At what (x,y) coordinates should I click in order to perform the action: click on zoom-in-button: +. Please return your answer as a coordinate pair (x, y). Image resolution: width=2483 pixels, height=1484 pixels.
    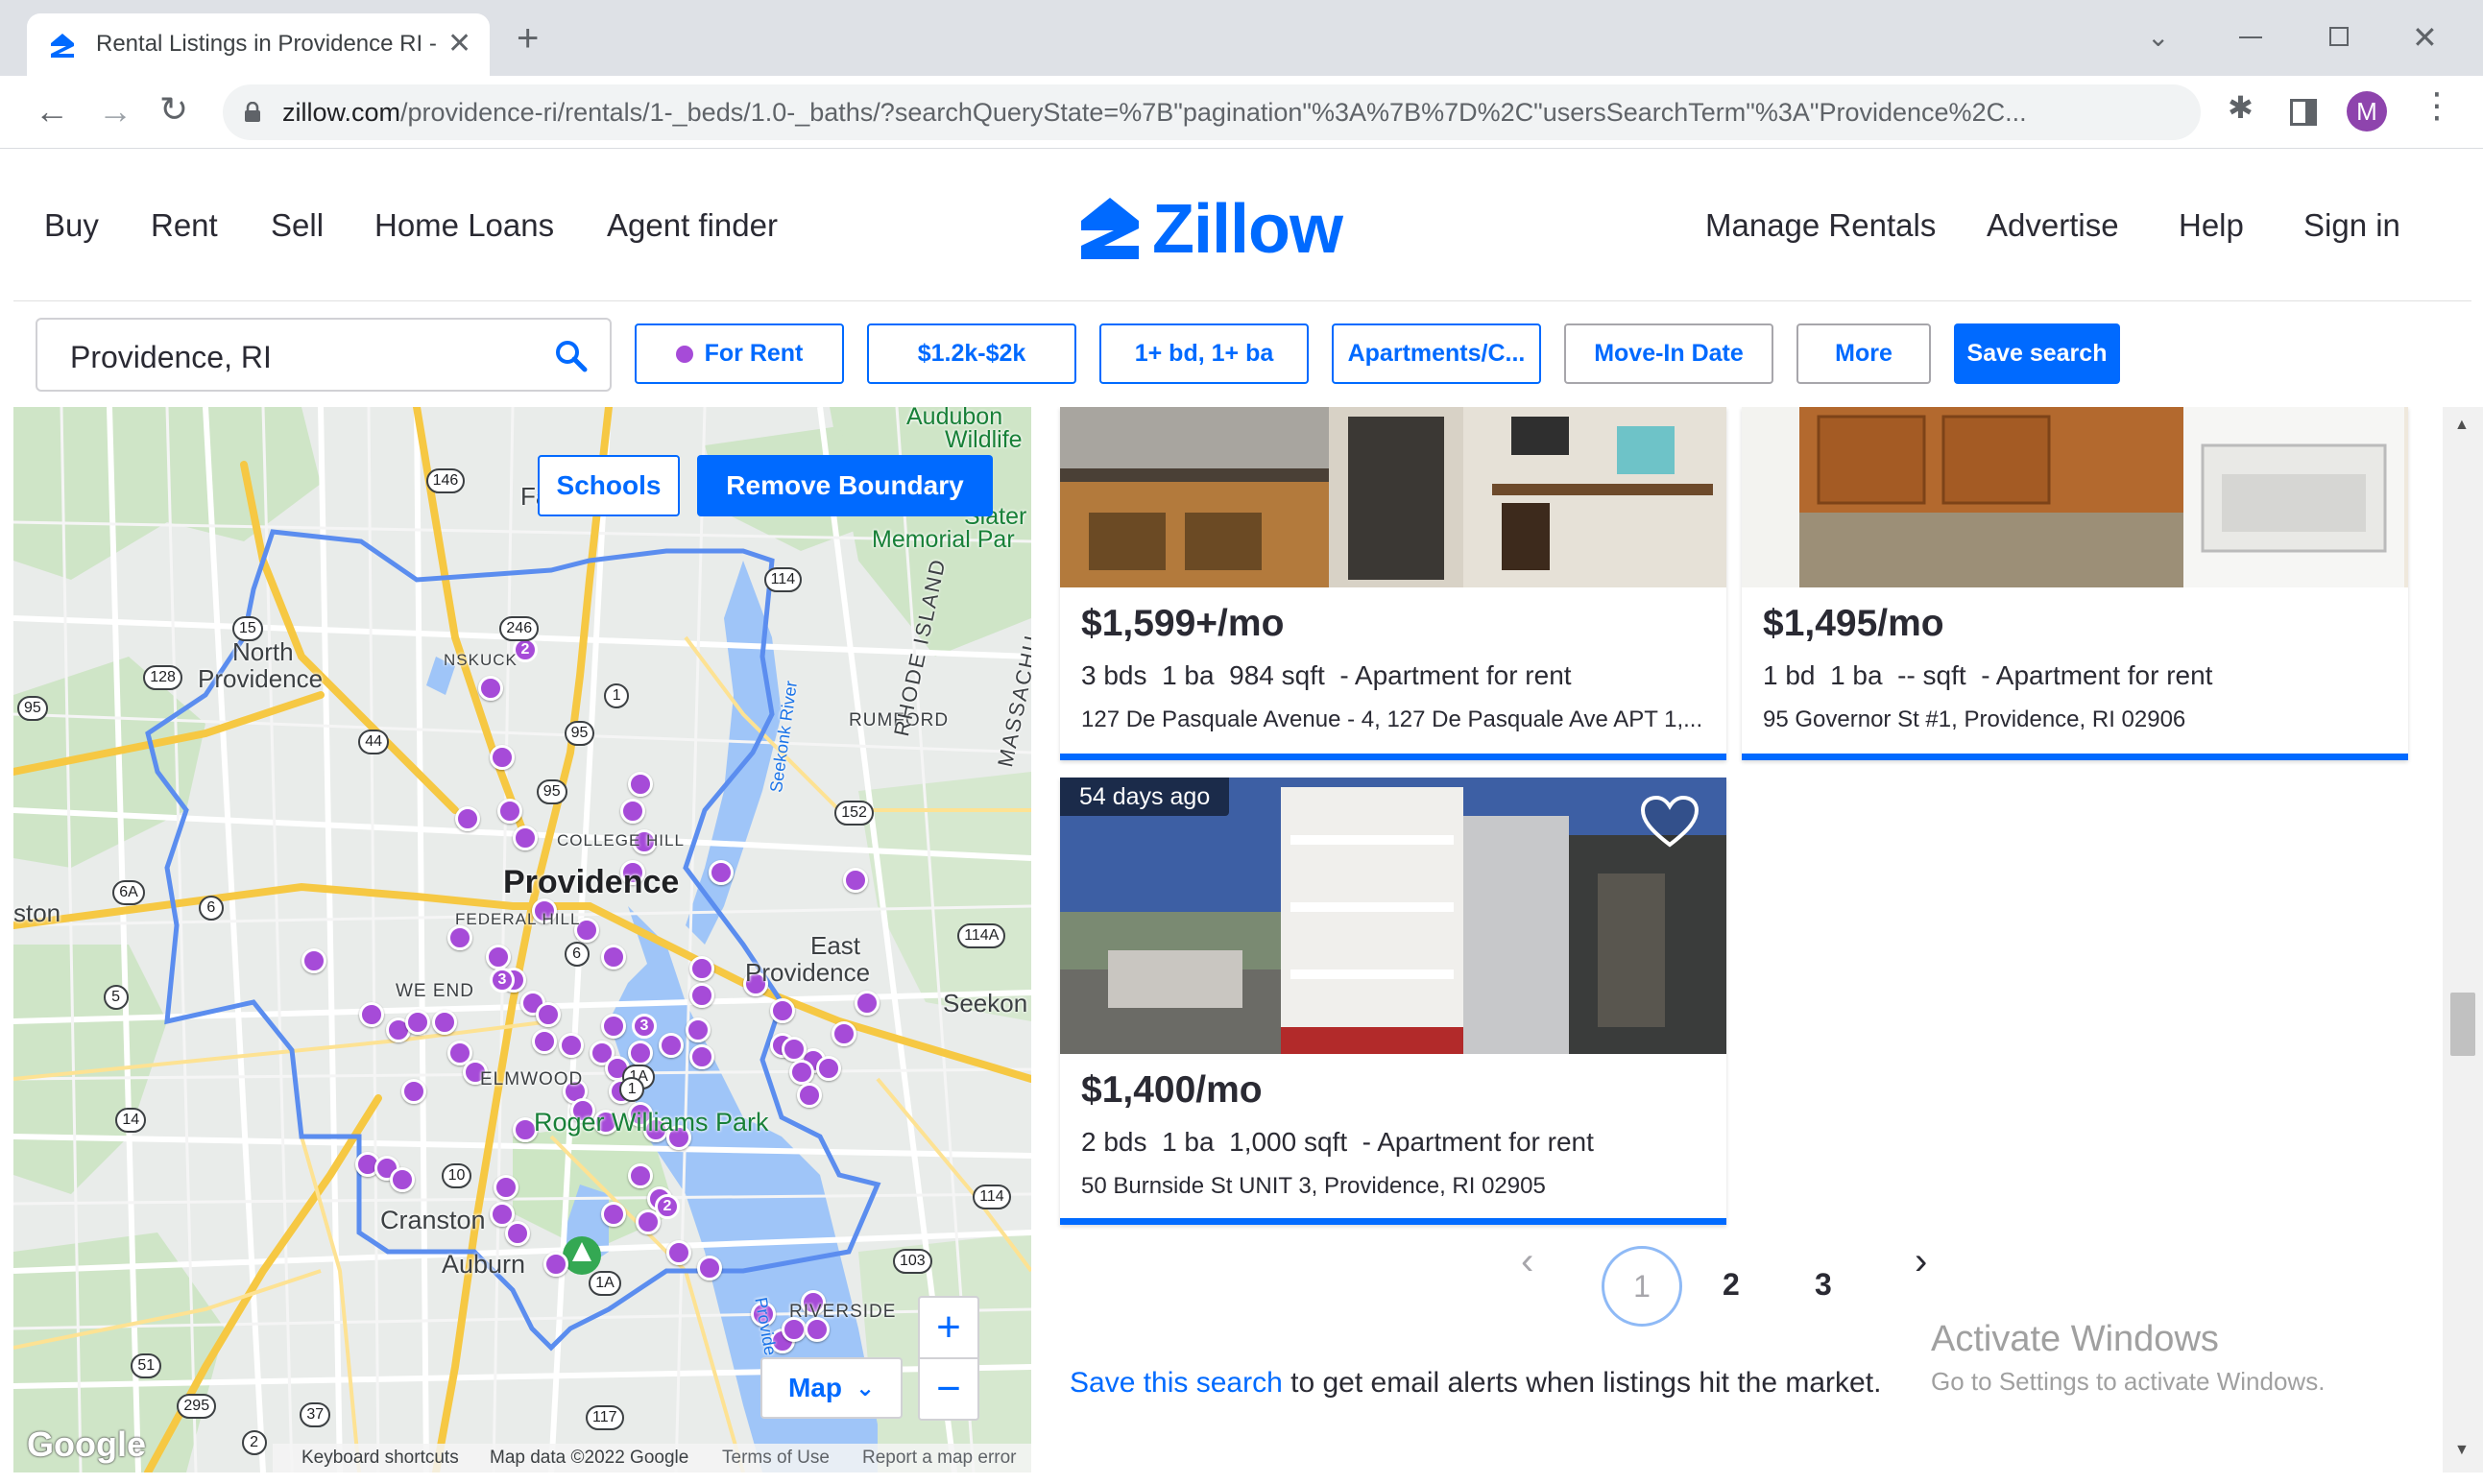
    Looking at the image, I should click on (948, 1328).